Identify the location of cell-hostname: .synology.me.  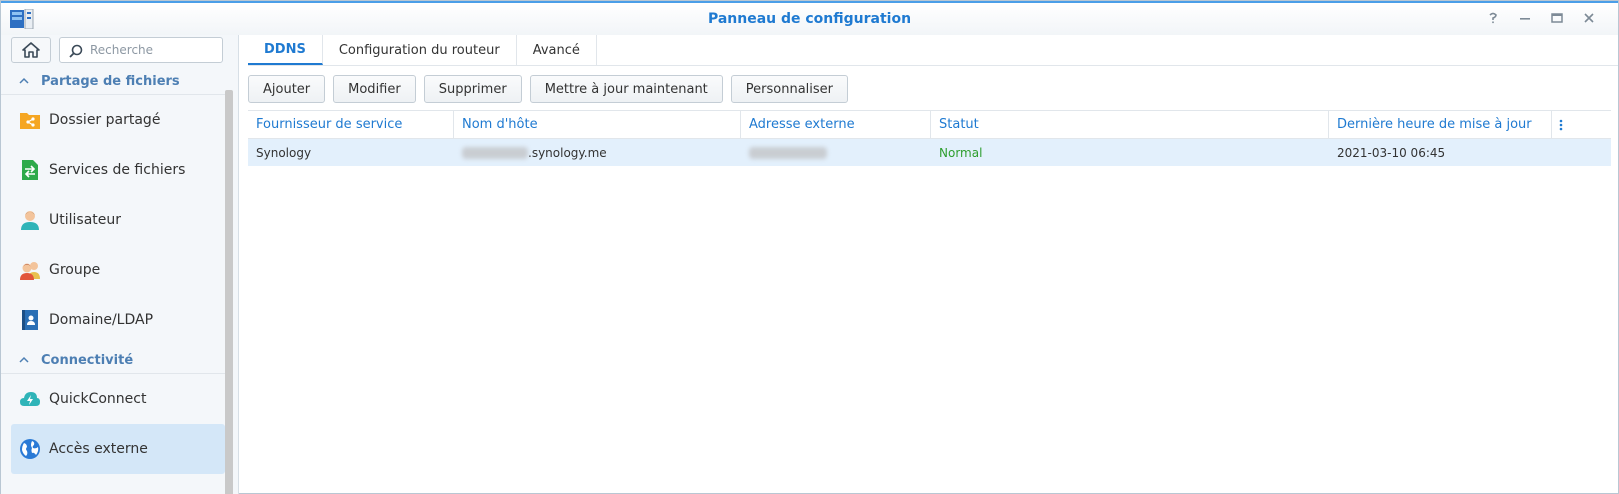
(597, 152).